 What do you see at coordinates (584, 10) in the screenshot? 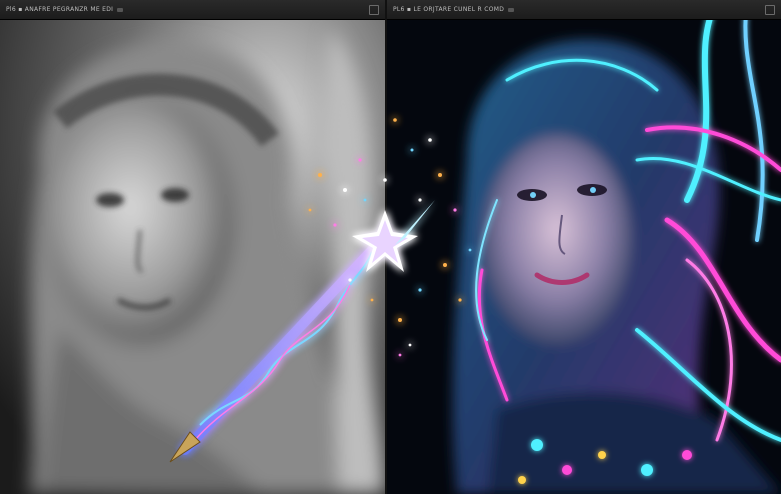
I see `right-panel-toolbar: PL6 ▪ LE ORJTARE CUNEL R COMD` at bounding box center [584, 10].